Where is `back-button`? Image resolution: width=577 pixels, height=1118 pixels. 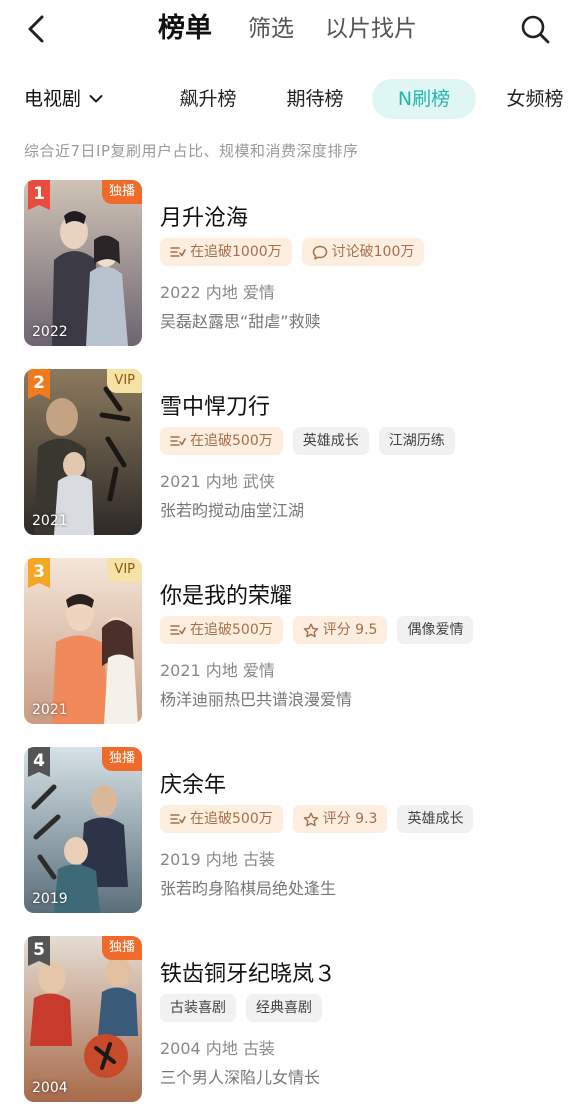 back-button is located at coordinates (37, 29).